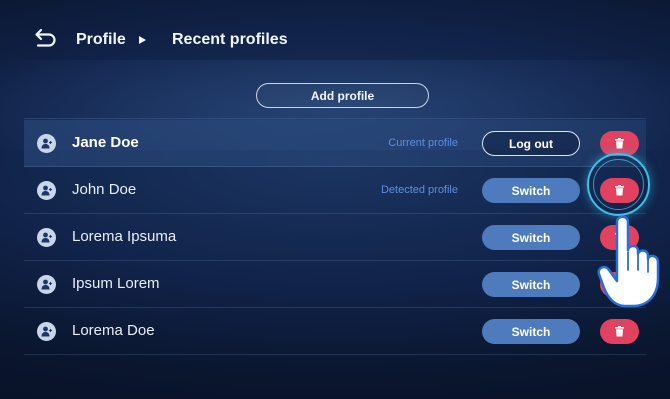 This screenshot has width=670, height=399. I want to click on profile-name: Lorema Doe, so click(113, 330).